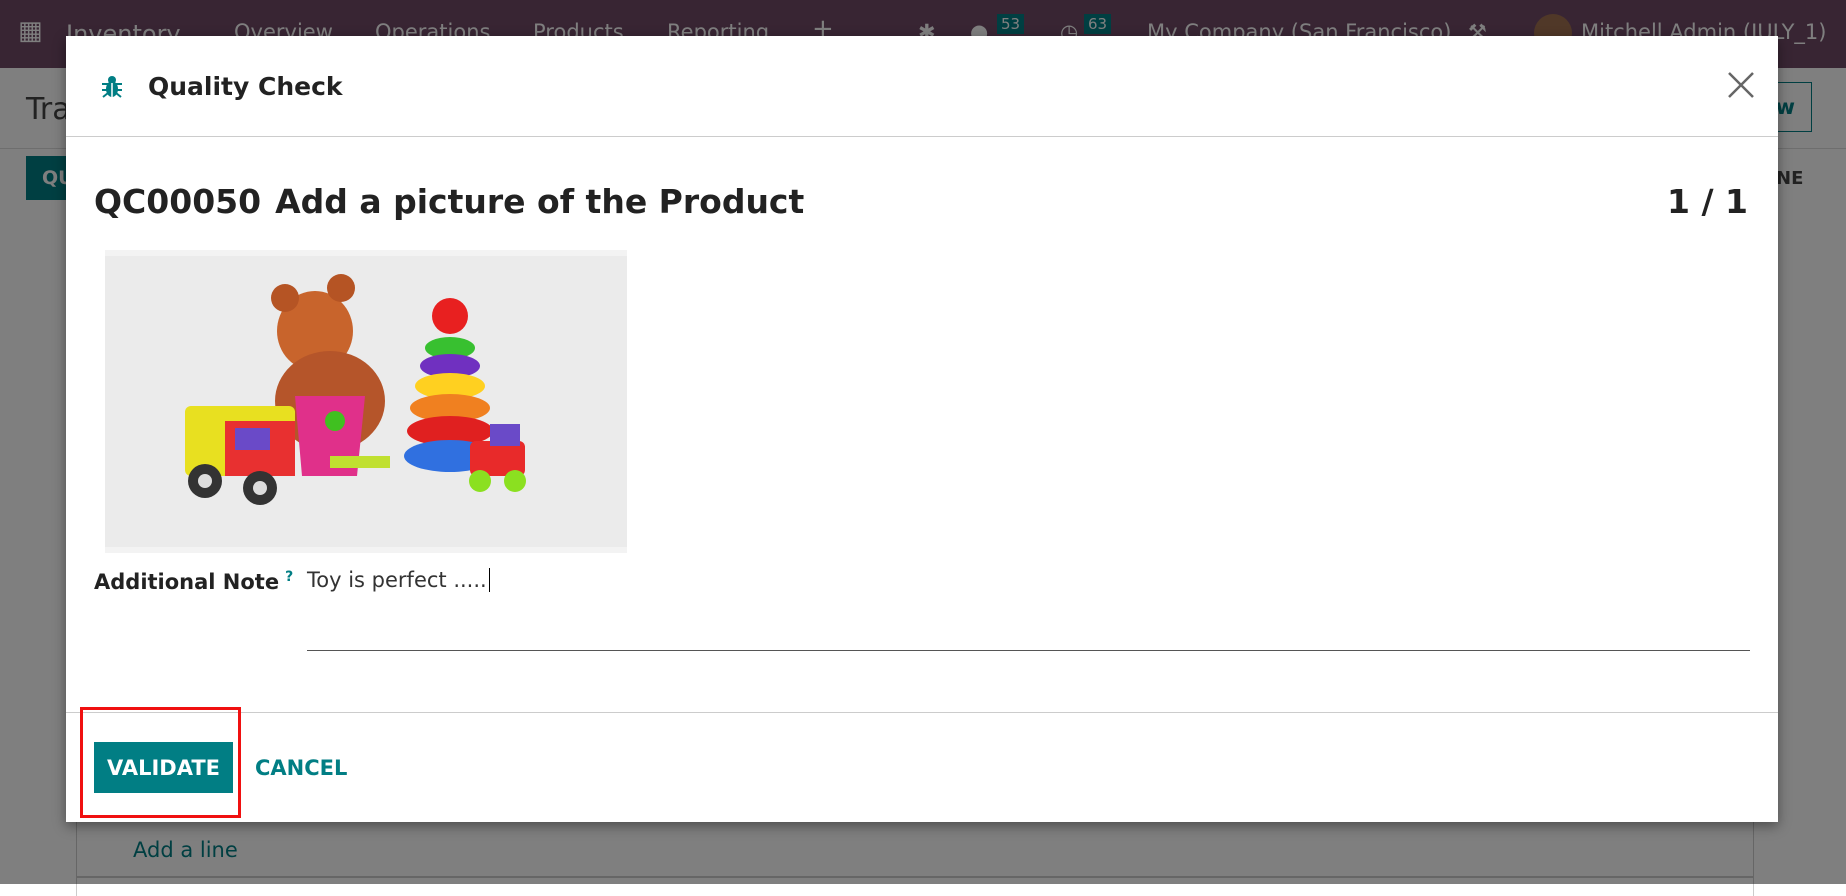 This screenshot has height=896, width=1846. What do you see at coordinates (289, 577) in the screenshot?
I see `help-tooltip-icon: ?` at bounding box center [289, 577].